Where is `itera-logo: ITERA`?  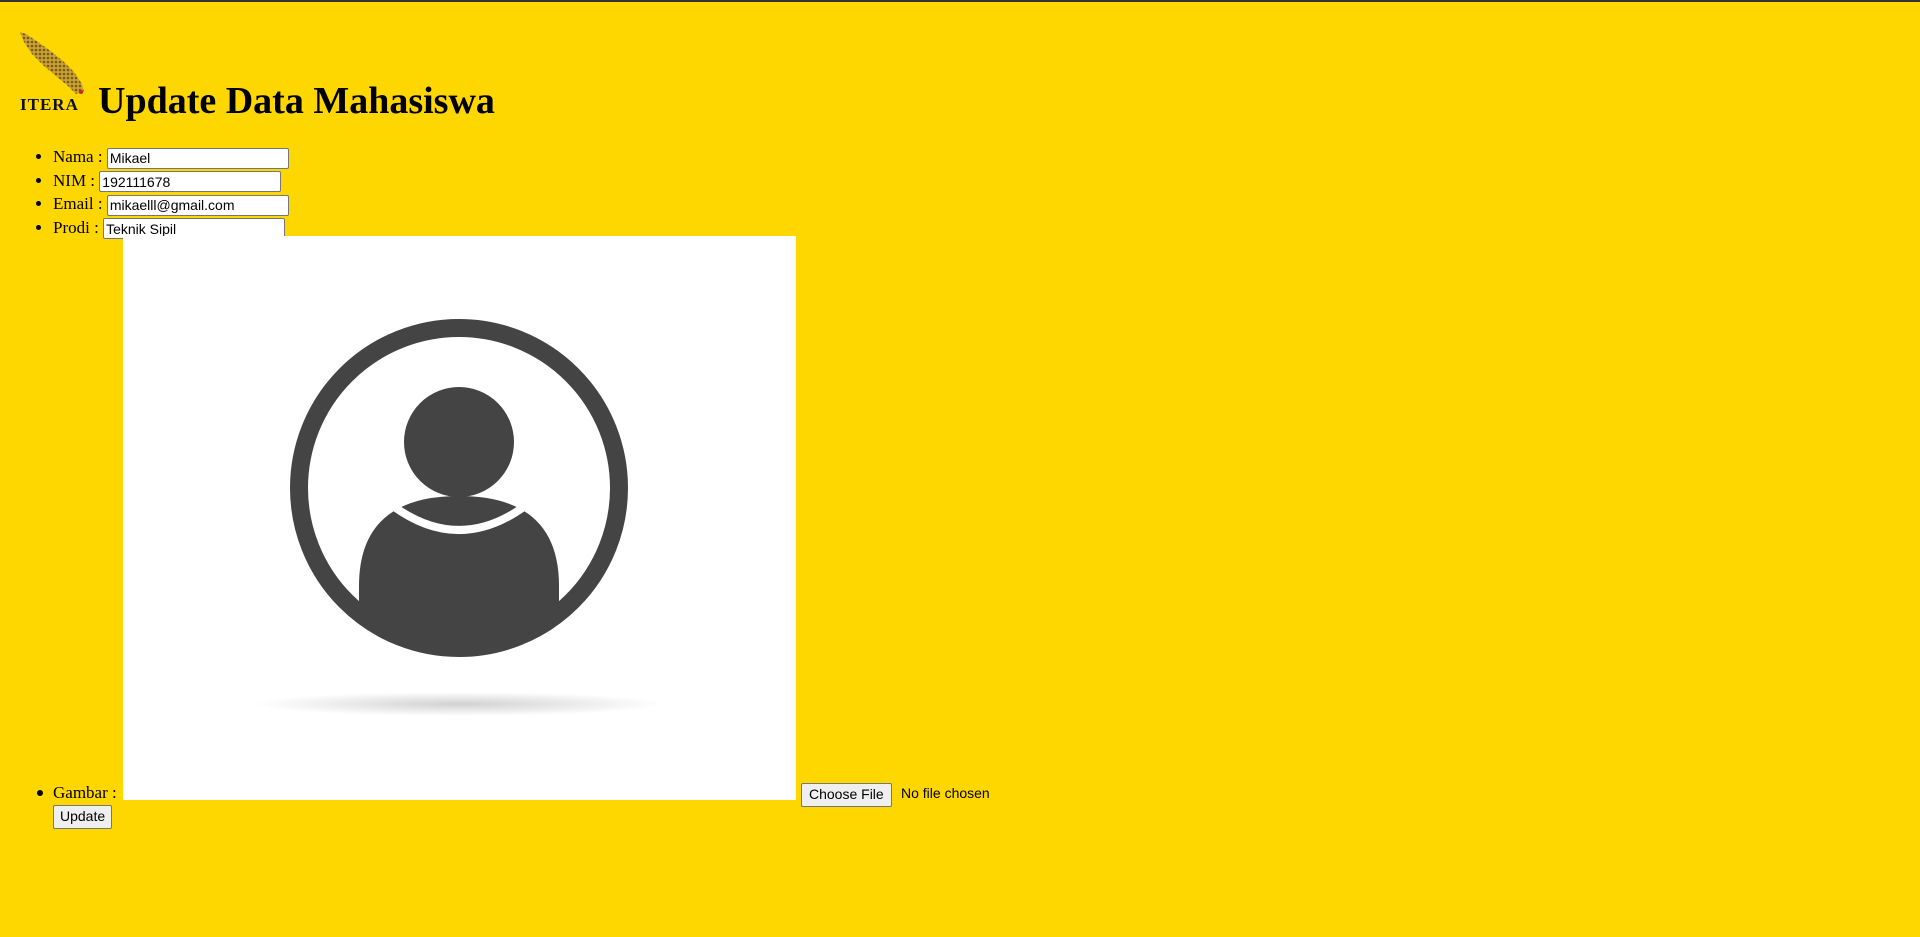
itera-logo: ITERA is located at coordinates (53, 71).